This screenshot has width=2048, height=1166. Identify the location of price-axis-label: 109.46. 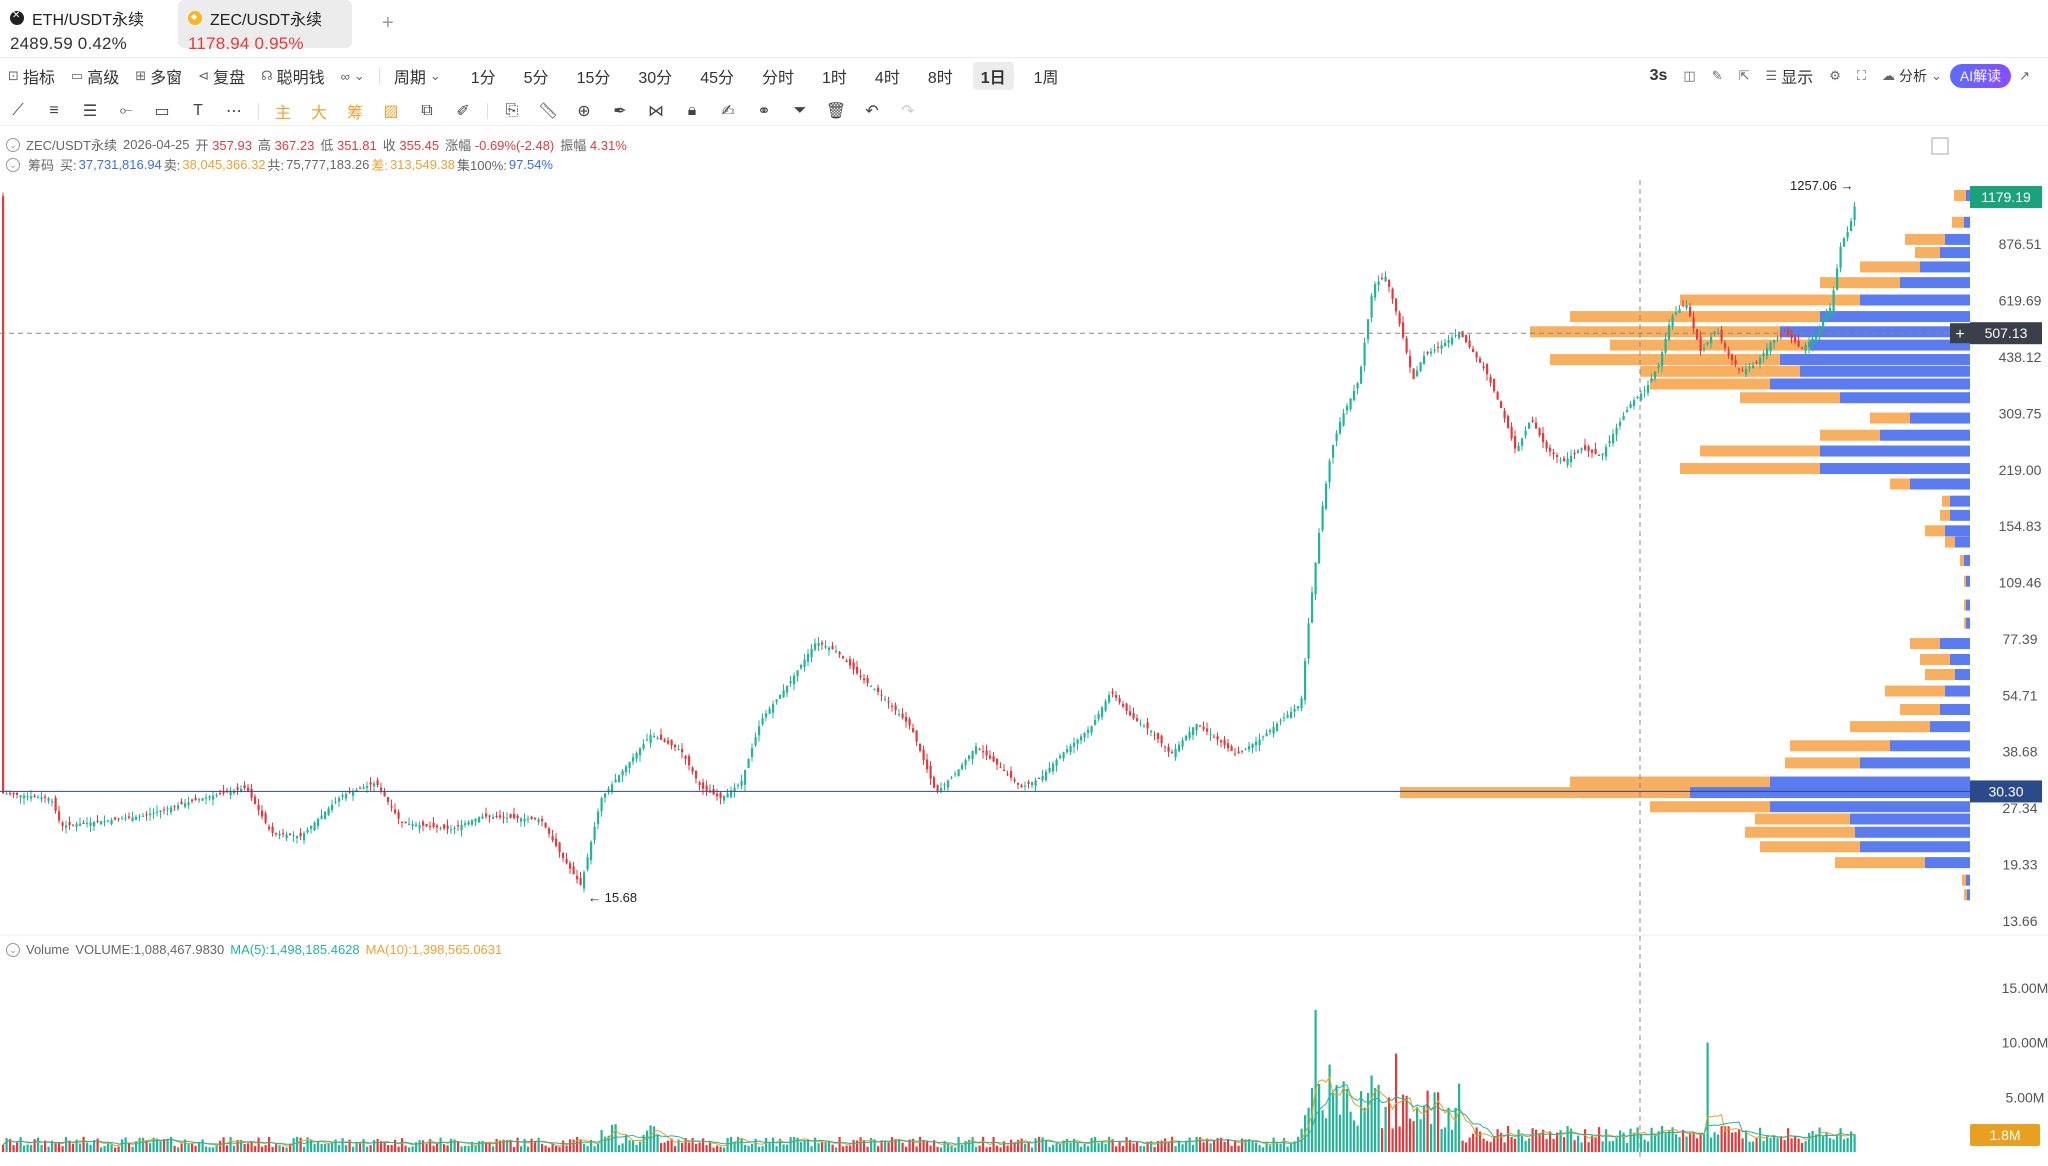
(2020, 583).